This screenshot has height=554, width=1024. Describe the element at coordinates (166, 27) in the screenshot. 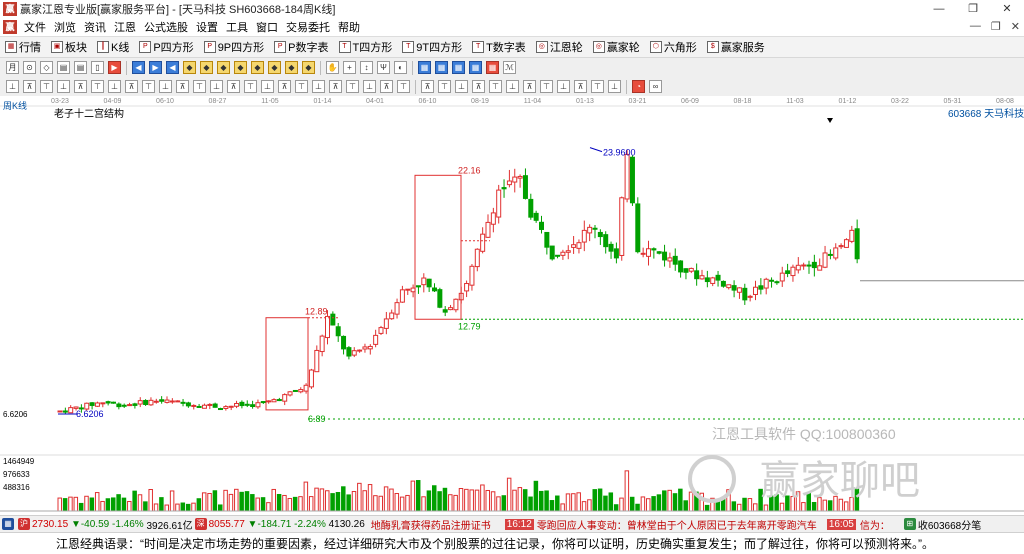

I see `menu-formula-select: 公式选股` at that location.